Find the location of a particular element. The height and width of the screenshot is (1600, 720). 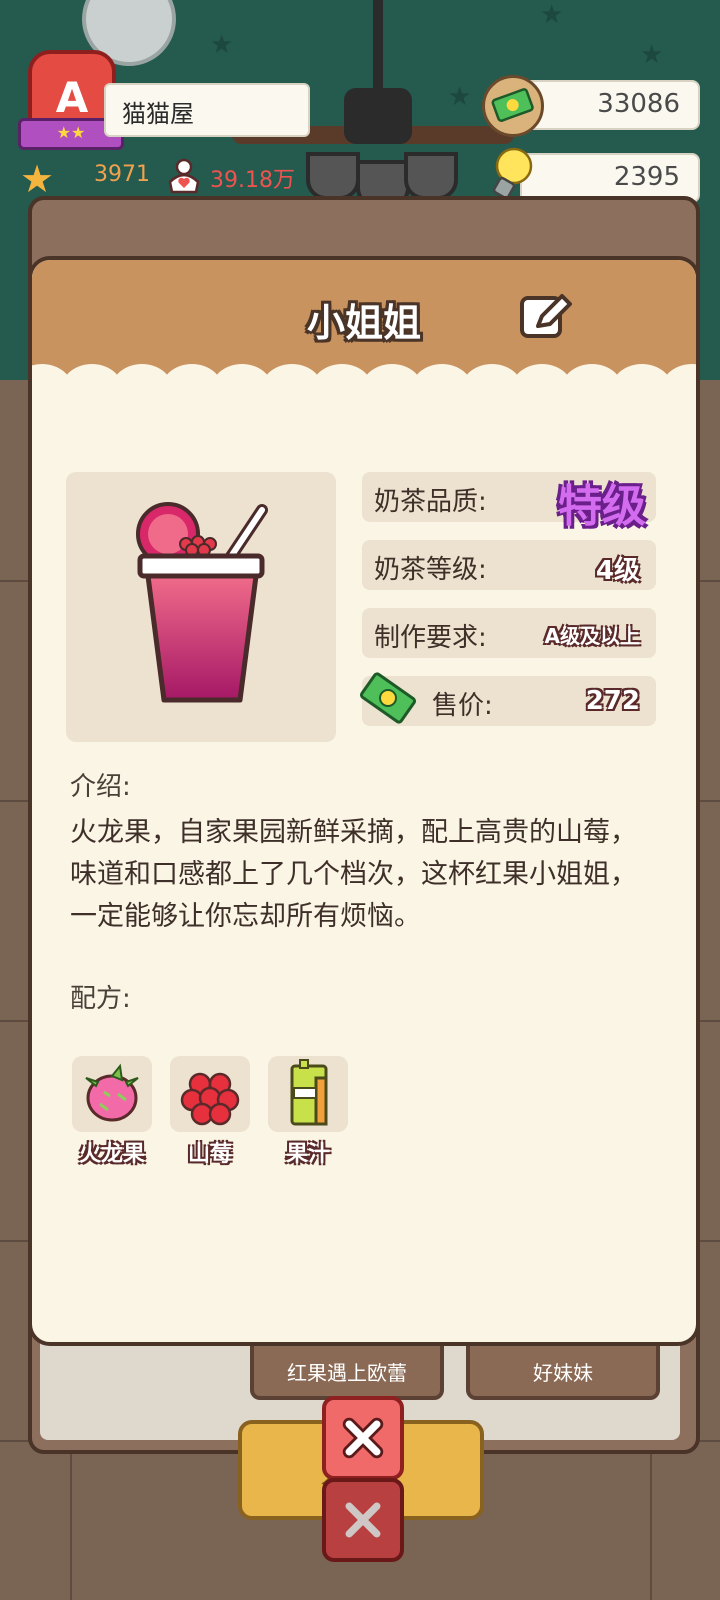

drink-card-label: 好妹妹 is located at coordinates (563, 1373).